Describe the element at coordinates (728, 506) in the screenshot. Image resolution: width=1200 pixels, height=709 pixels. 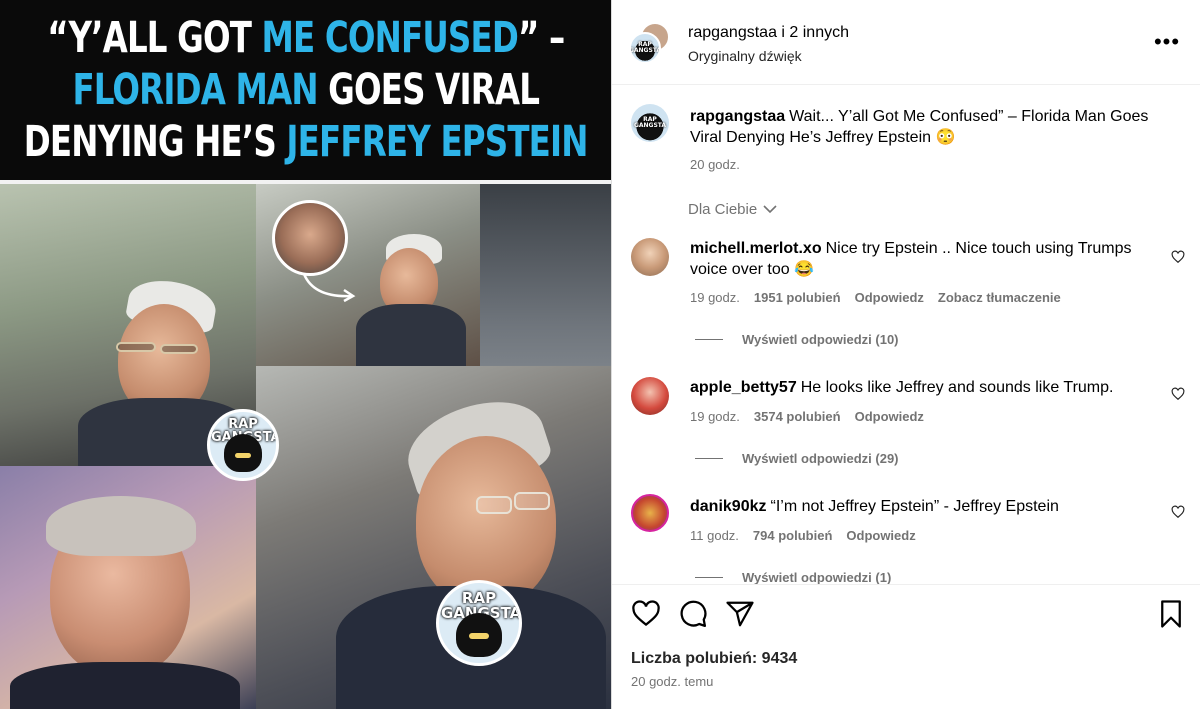
I see `comment-username: danik90kz` at that location.